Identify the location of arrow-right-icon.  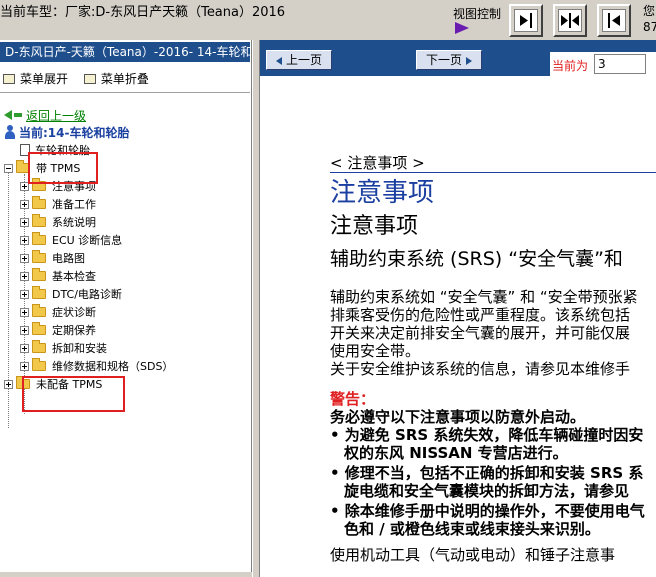
(469, 60).